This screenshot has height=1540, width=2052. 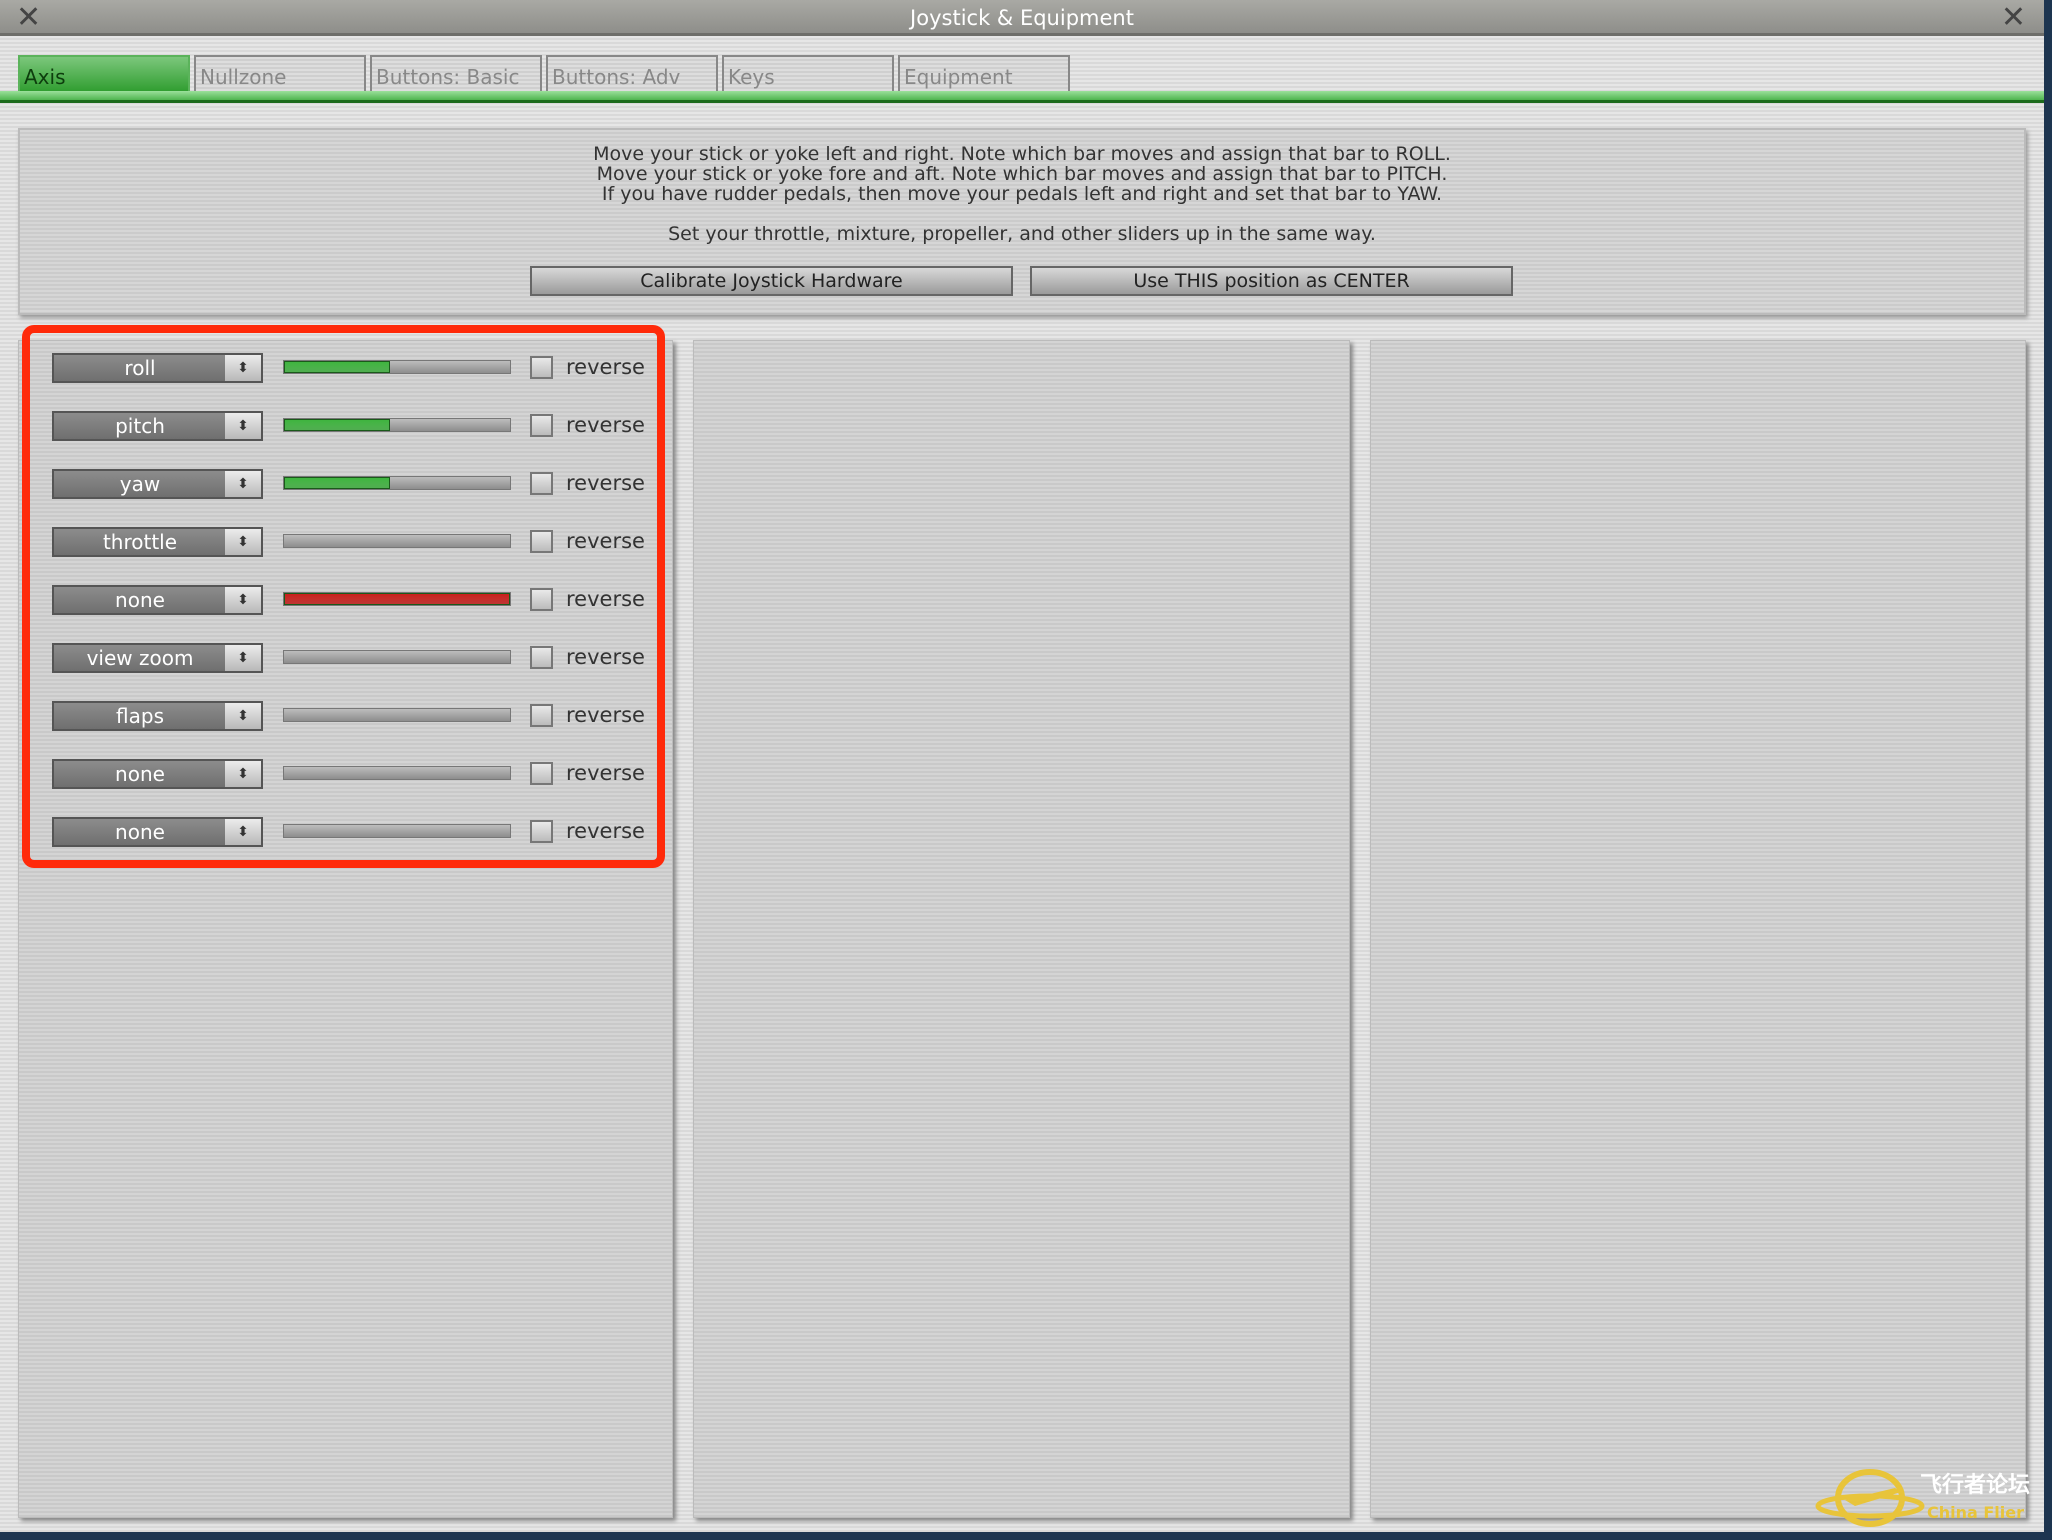 I want to click on tab-buttons-adv: Buttons: Adv, so click(x=632, y=73).